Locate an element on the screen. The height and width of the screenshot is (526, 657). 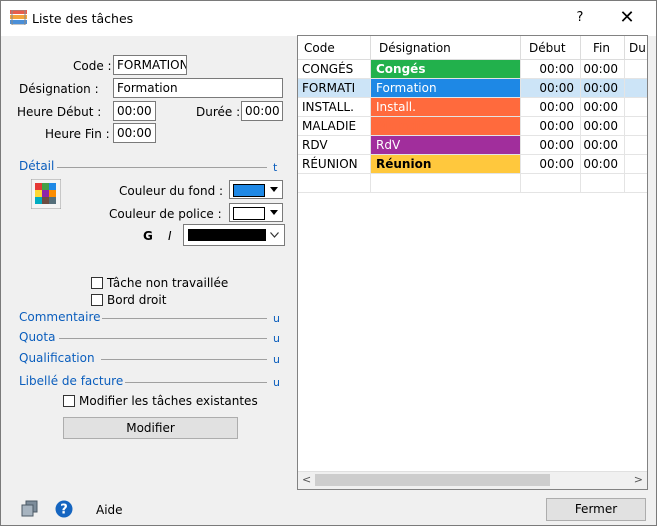
modifier-existantes-label: Modifier les tâches existantes is located at coordinates (168, 401).